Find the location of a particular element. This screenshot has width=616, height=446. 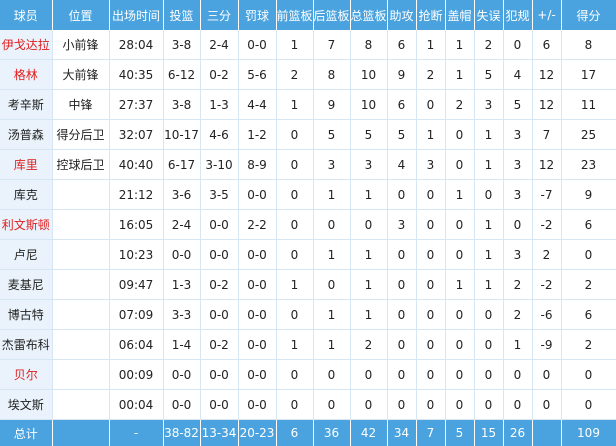

cell-steals: 3 is located at coordinates (430, 165).